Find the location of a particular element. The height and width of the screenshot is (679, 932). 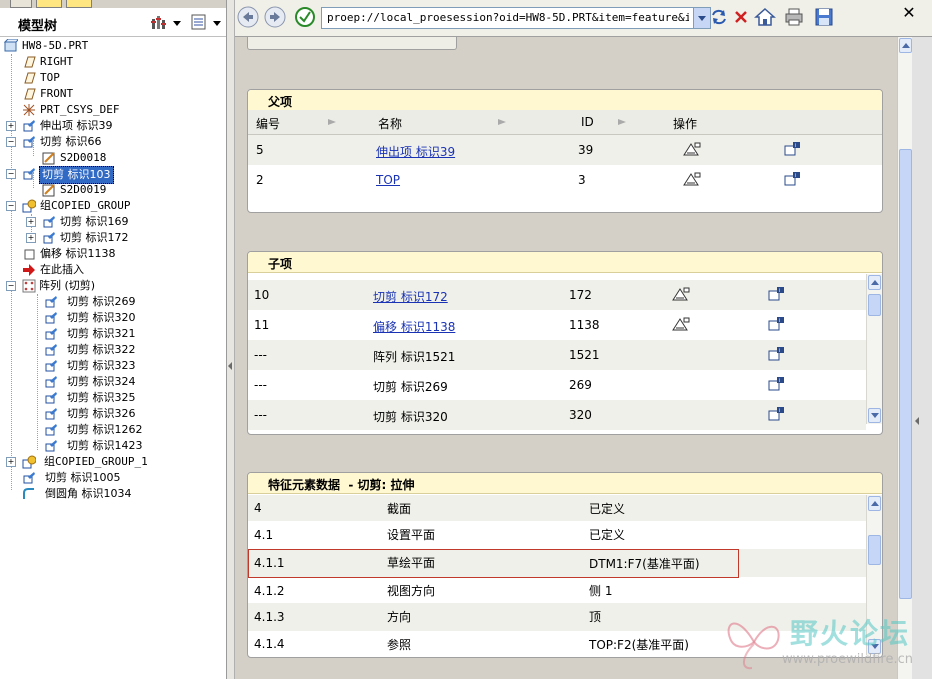

part-icon is located at coordinates (11, 45).